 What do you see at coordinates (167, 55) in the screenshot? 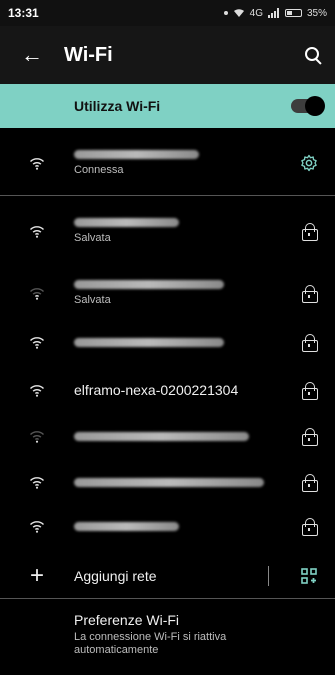
I see `app-bar: ← Wi-Fi` at bounding box center [167, 55].